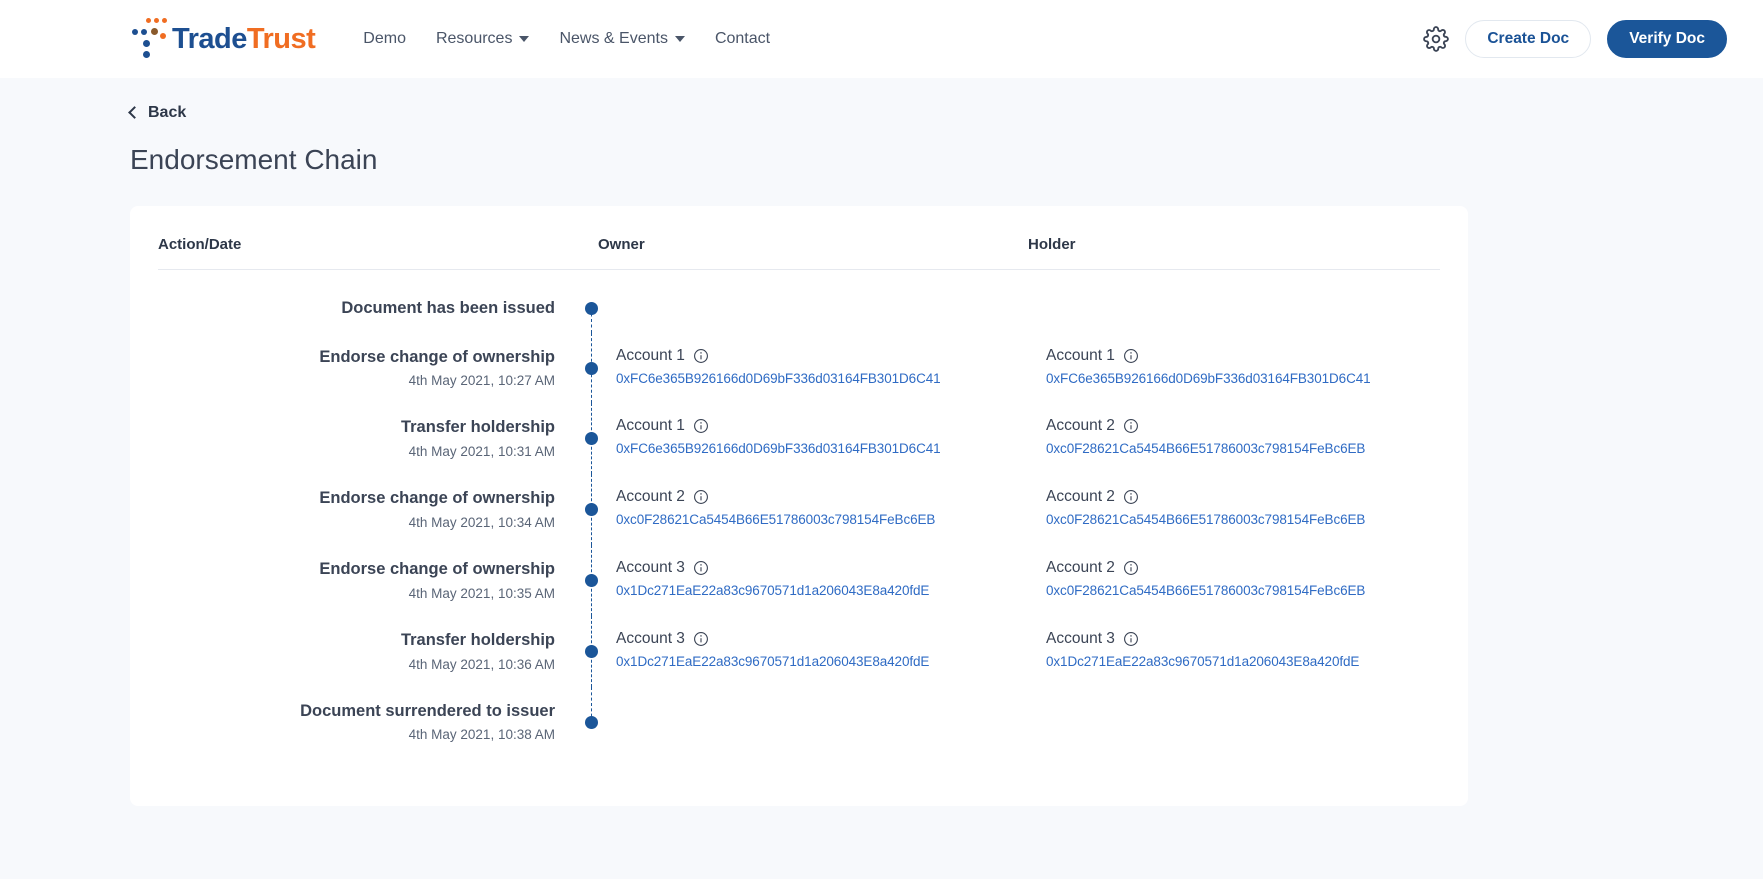 Image resolution: width=1763 pixels, height=879 pixels. I want to click on tradetrust-logo: TradeTrust, so click(223, 39).